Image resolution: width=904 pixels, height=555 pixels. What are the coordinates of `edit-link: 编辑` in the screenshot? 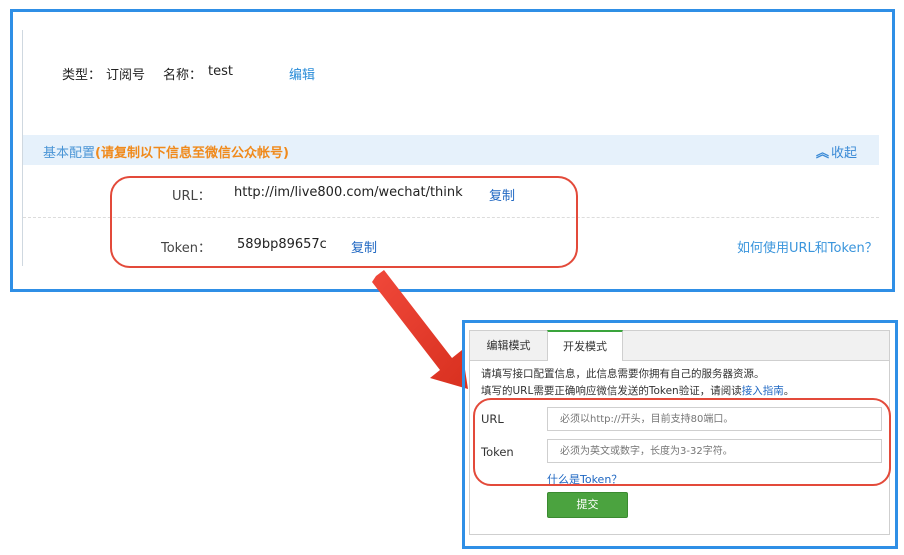 It's located at (302, 73).